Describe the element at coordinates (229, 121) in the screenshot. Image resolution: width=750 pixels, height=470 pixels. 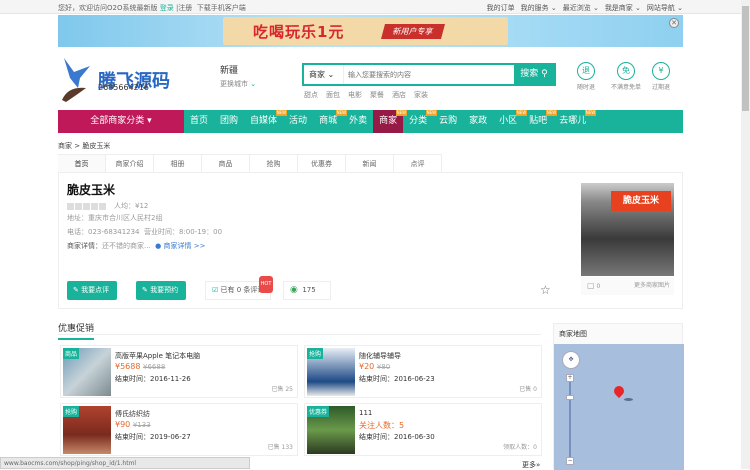
I see `nav-item: 团购` at that location.